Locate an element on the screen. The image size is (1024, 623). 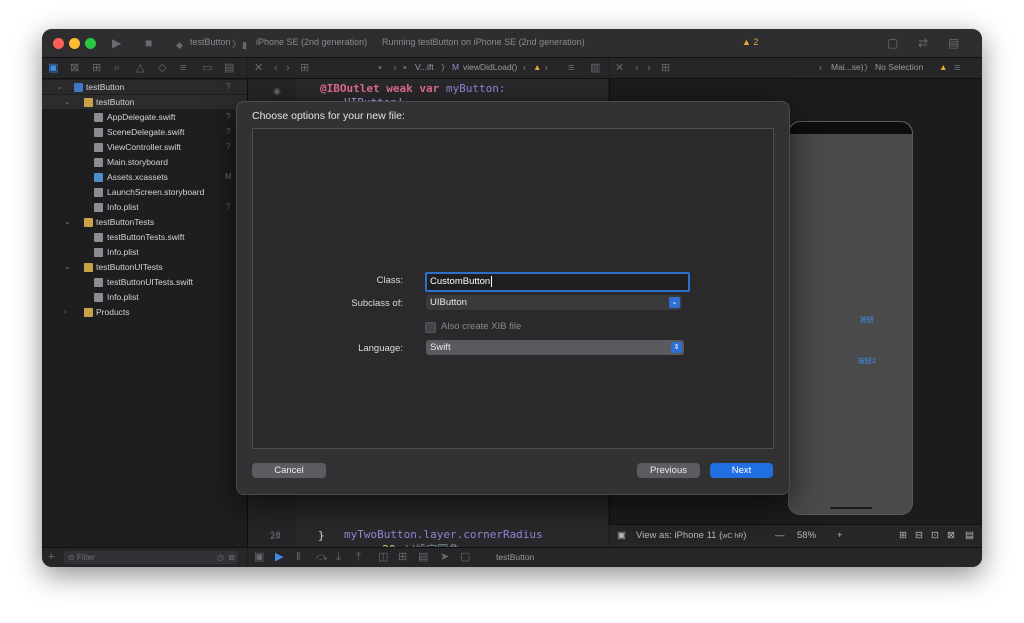
tree-item-file: LaunchScreen.storyboard is located at coordinates (144, 192).